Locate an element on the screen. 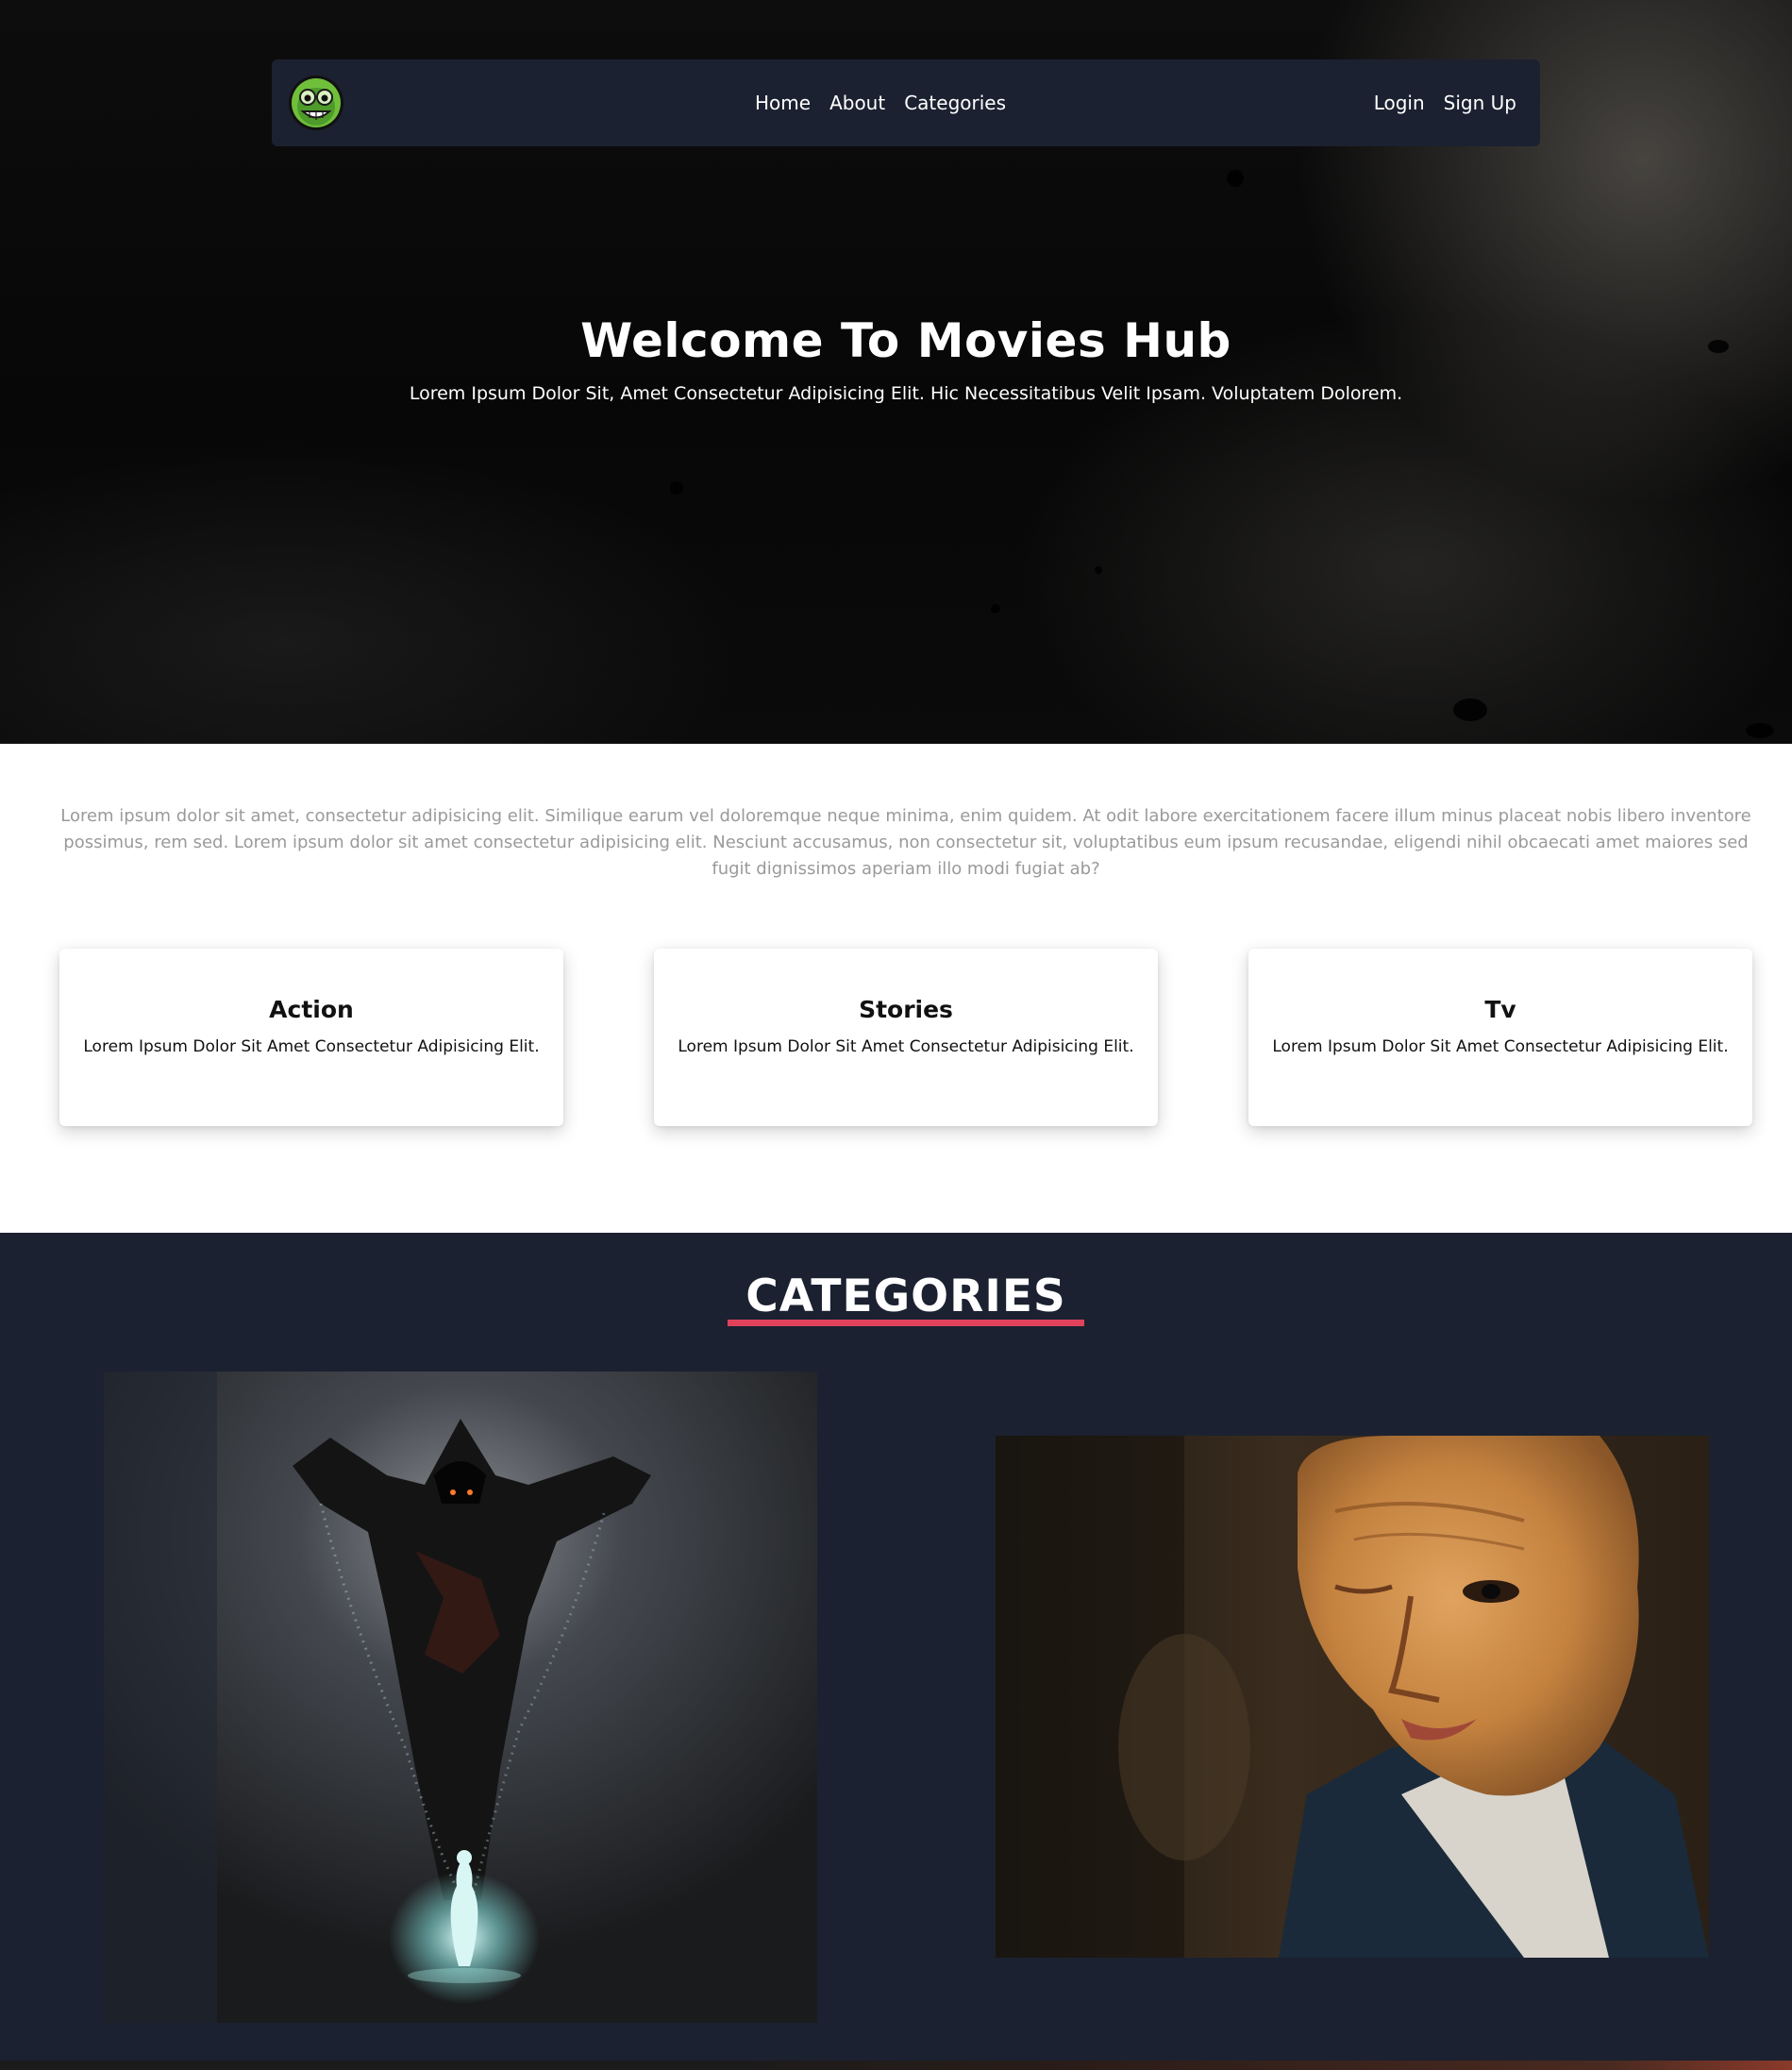 The width and height of the screenshot is (1792, 2070). hero-title: Welcome To Movies Hub is located at coordinates (905, 340).